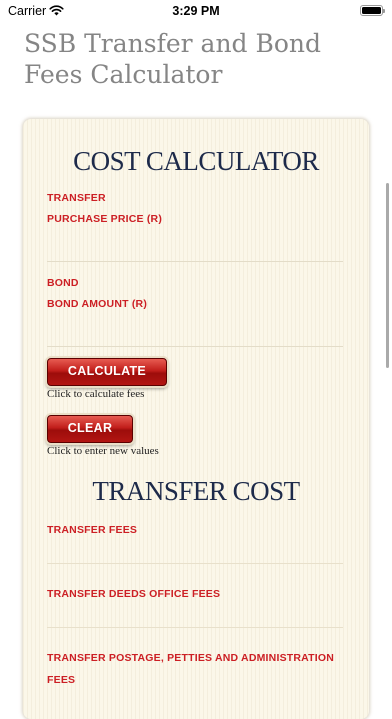  Describe the element at coordinates (61, 680) in the screenshot. I see `postage-fees-label-line2: FEES` at that location.